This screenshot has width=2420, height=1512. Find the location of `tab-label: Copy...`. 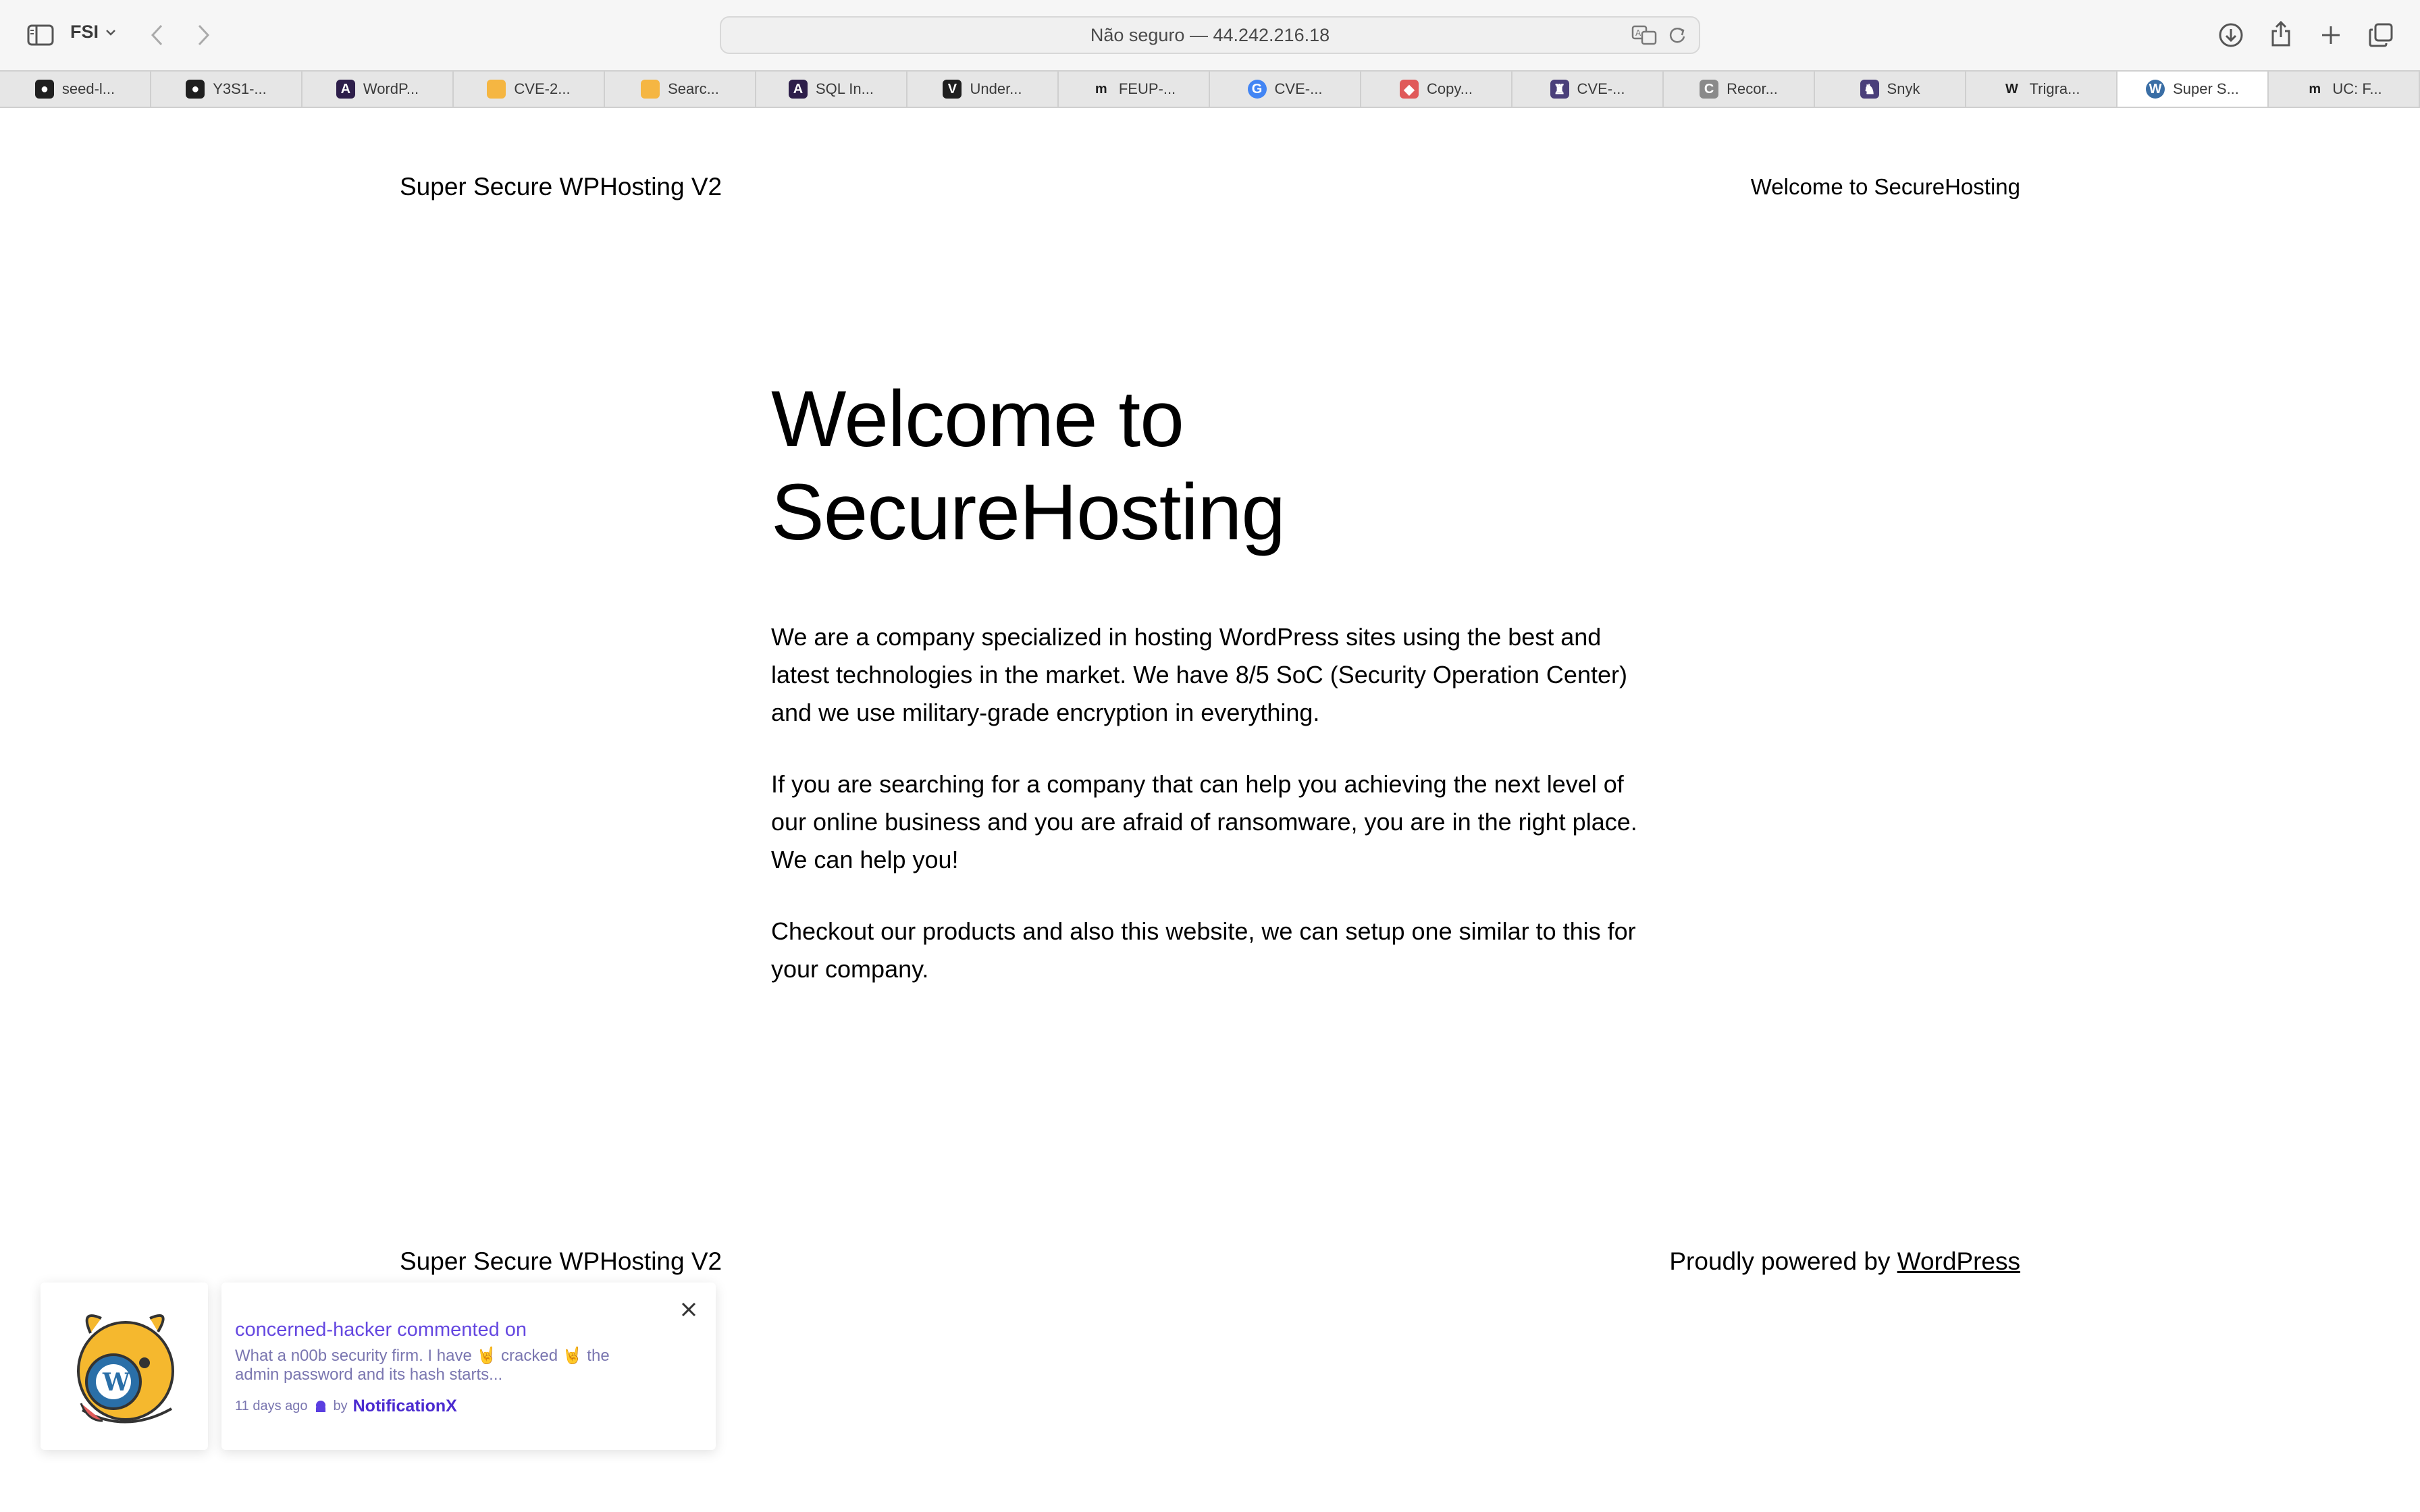

tab-label: Copy... is located at coordinates (1449, 89).